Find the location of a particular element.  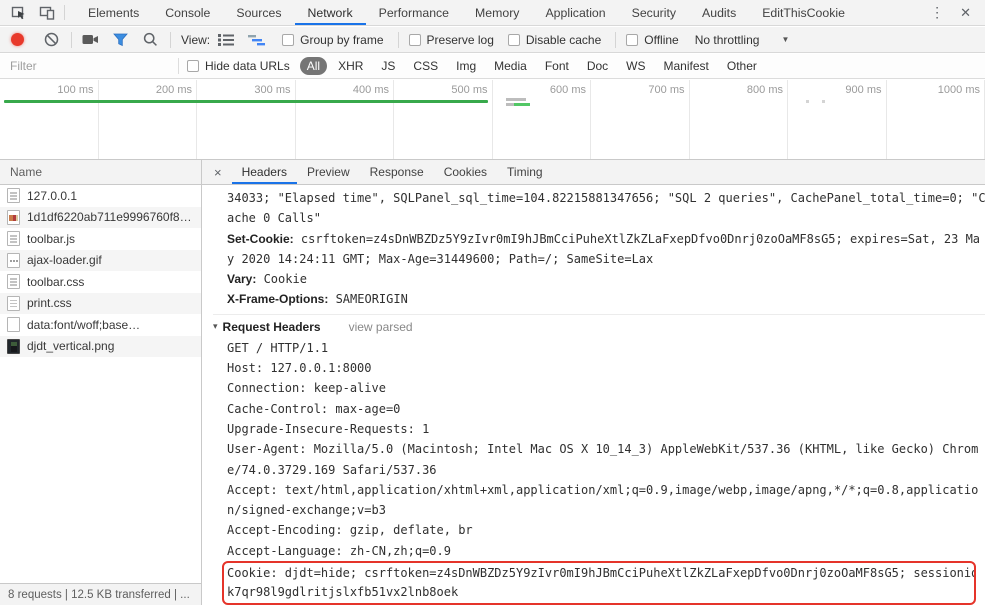

detail-tab-timing: Timing is located at coordinates (525, 172).